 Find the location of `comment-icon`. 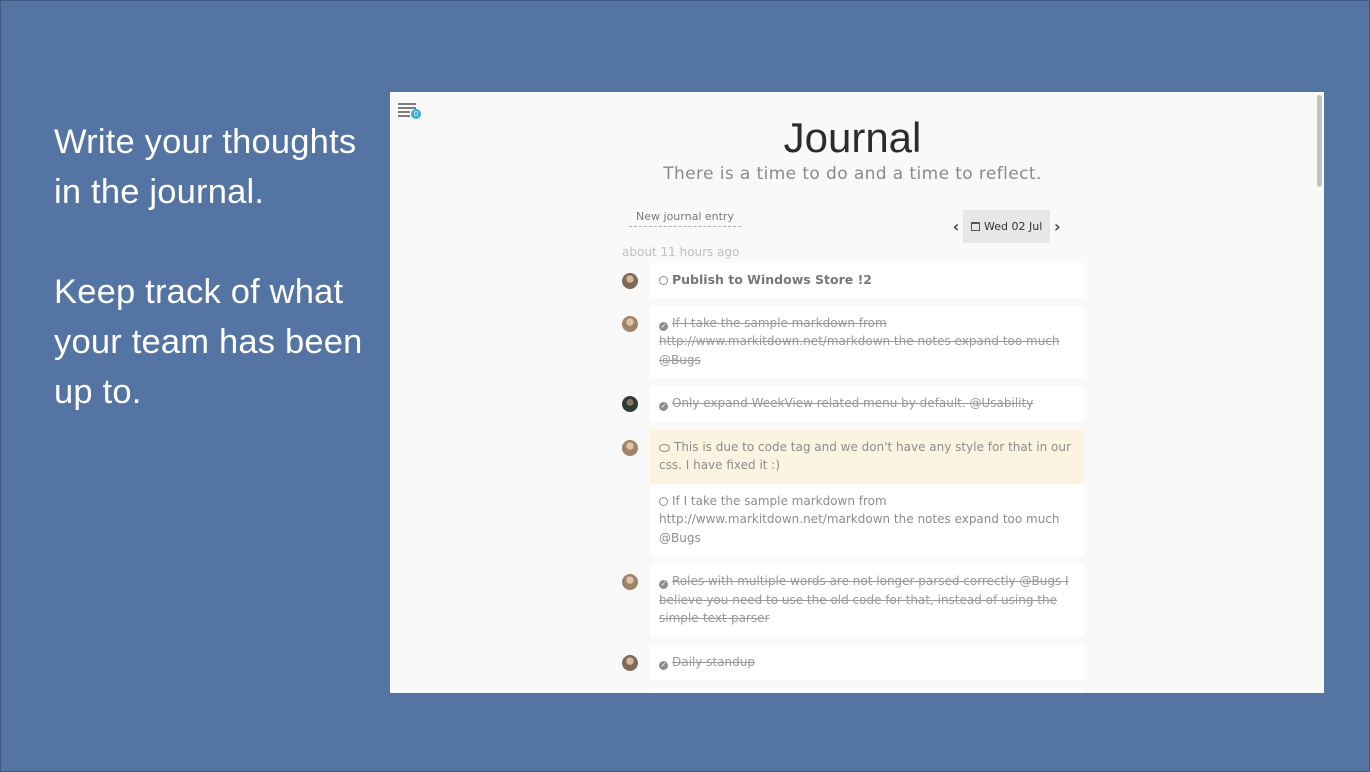

comment-icon is located at coordinates (664, 447).